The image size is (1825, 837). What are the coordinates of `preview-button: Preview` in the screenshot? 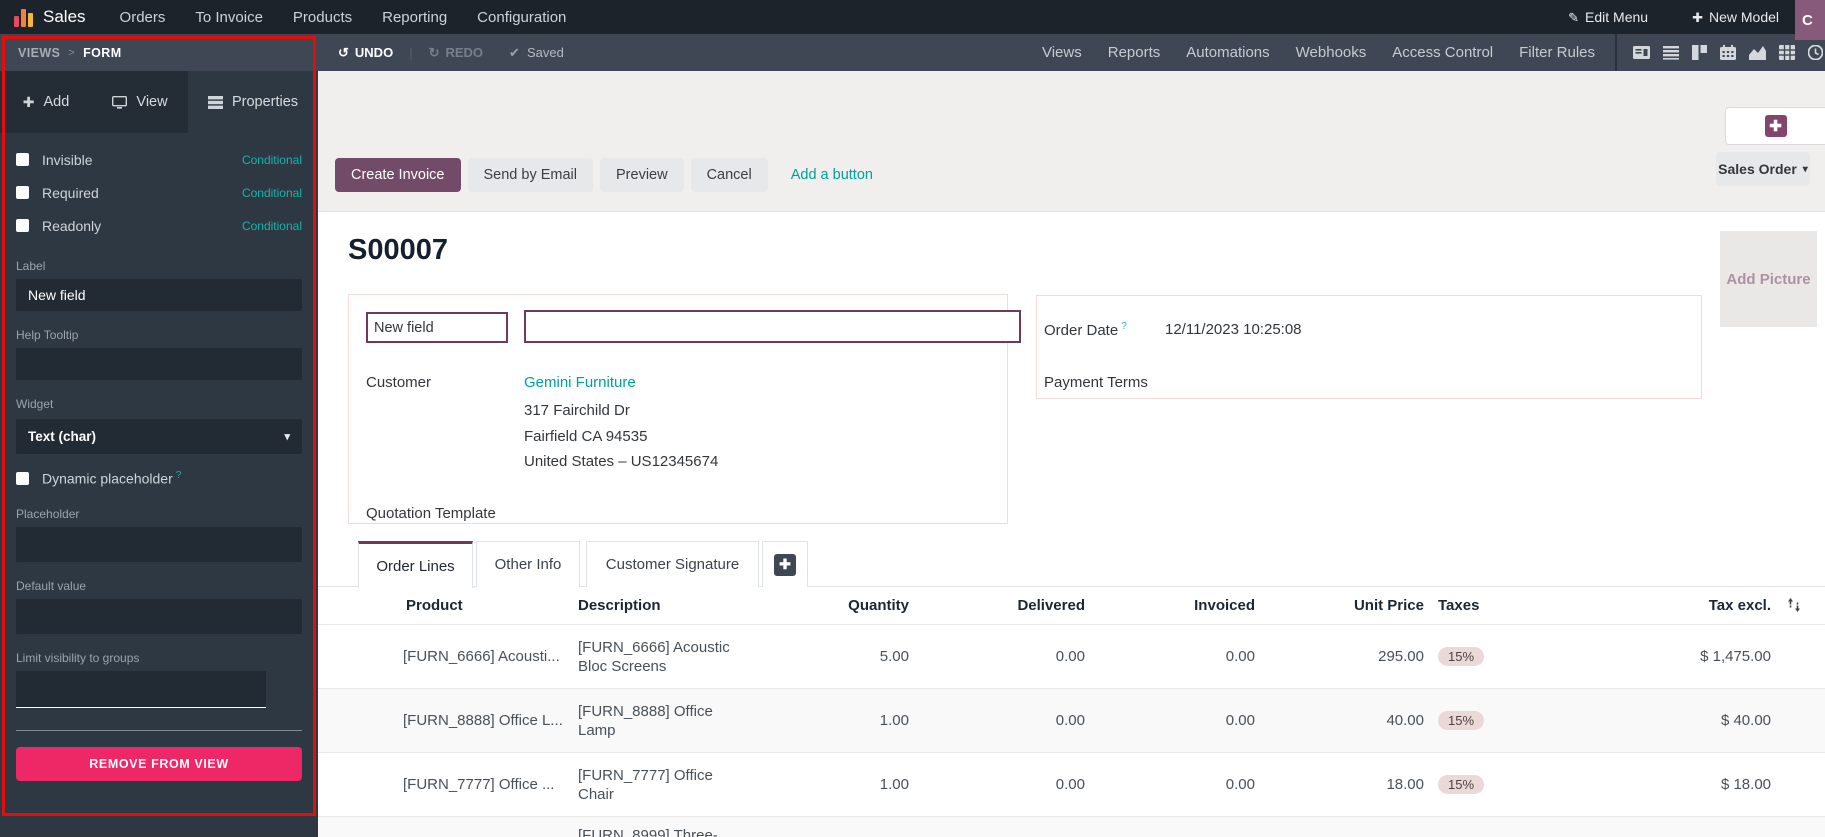 It's located at (642, 175).